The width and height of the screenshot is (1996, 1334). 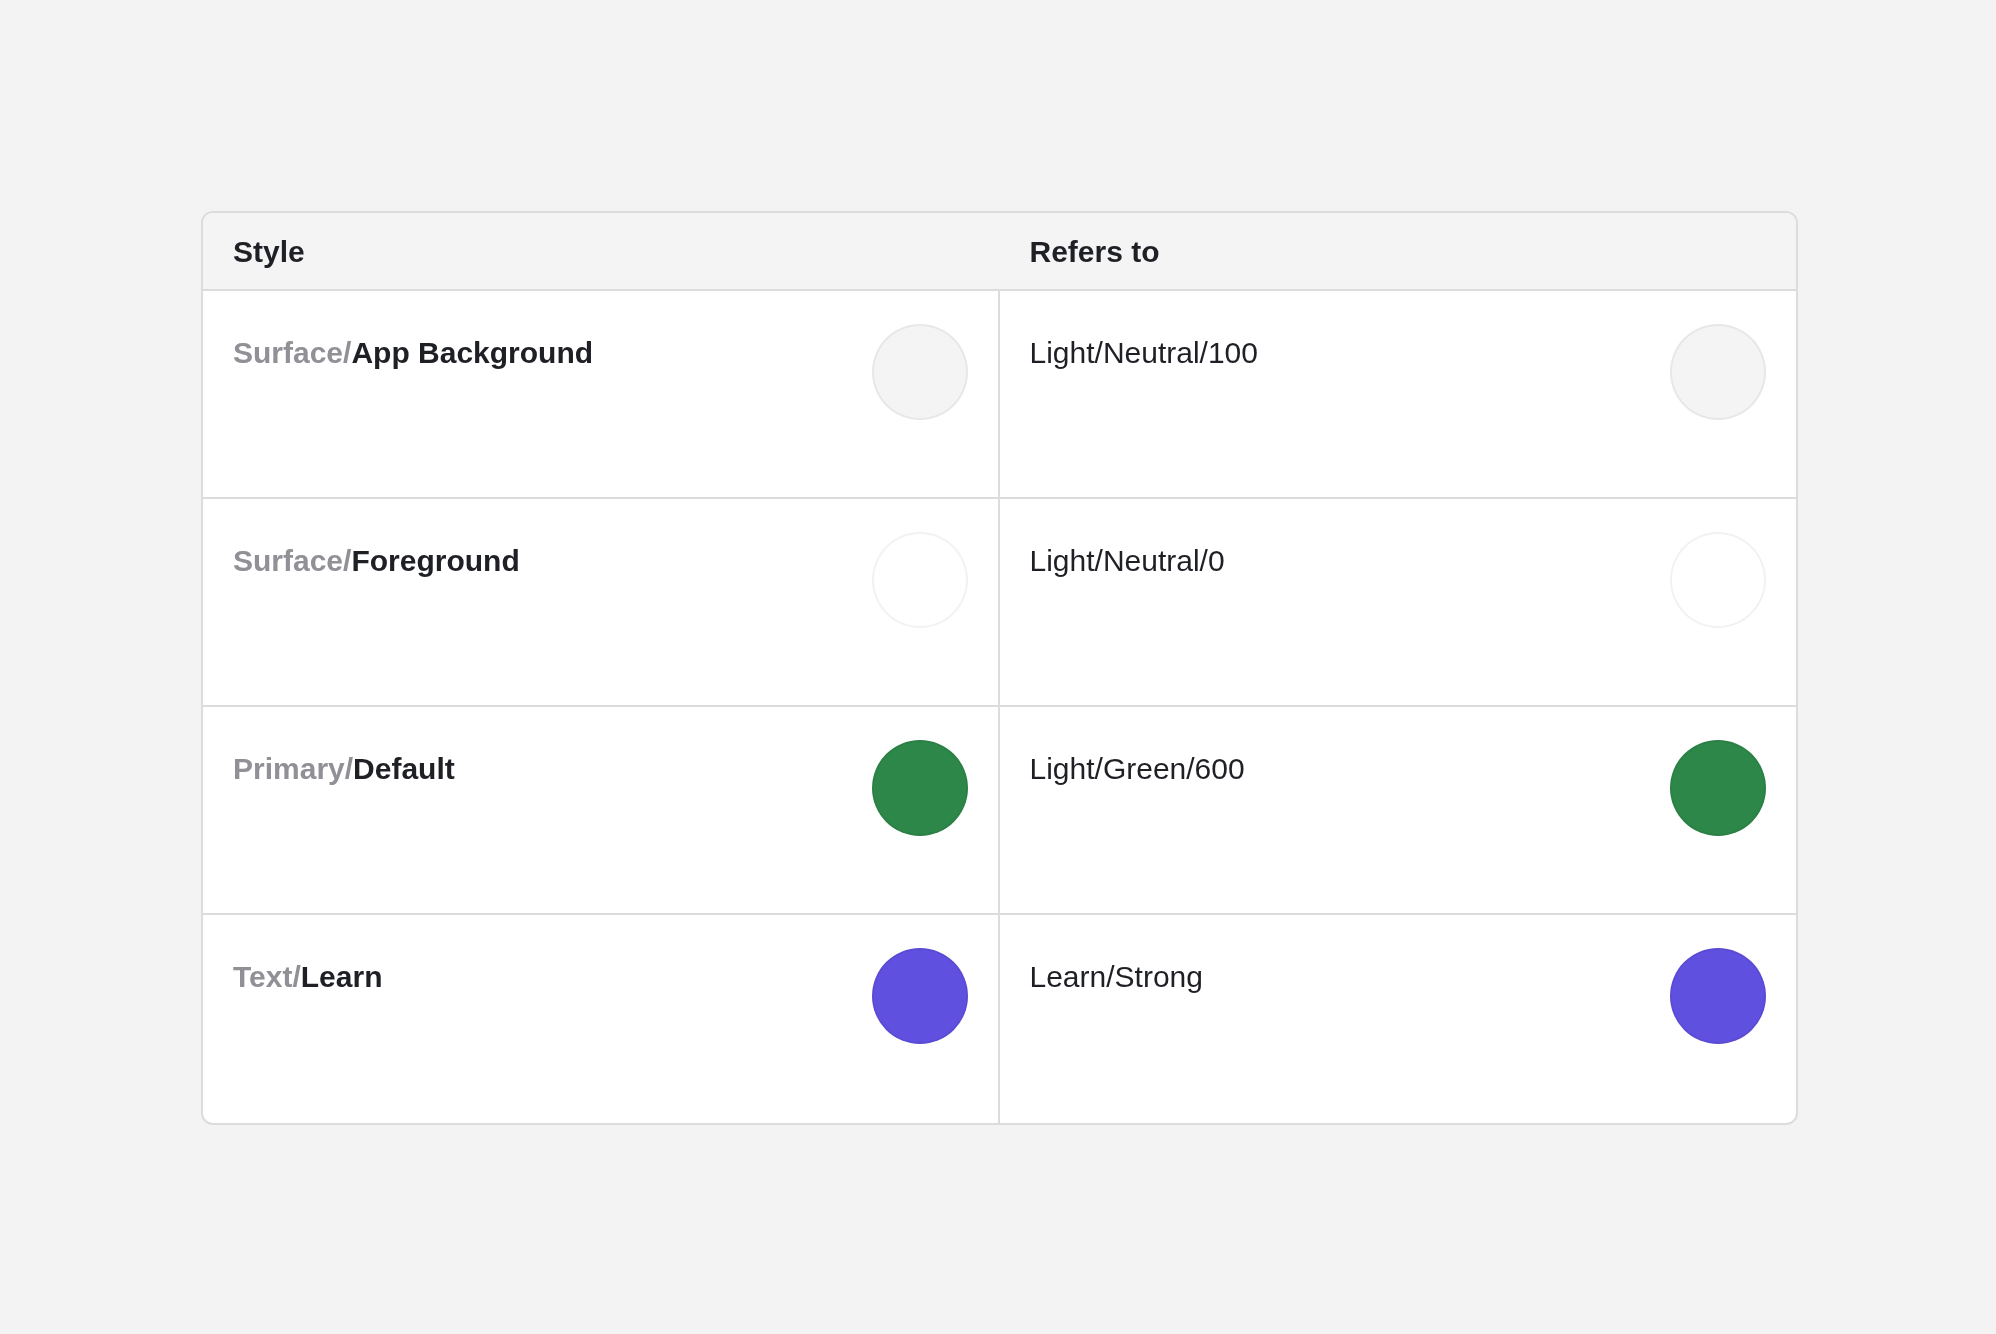 What do you see at coordinates (413, 353) in the screenshot?
I see `style-name: Surface/App Background` at bounding box center [413, 353].